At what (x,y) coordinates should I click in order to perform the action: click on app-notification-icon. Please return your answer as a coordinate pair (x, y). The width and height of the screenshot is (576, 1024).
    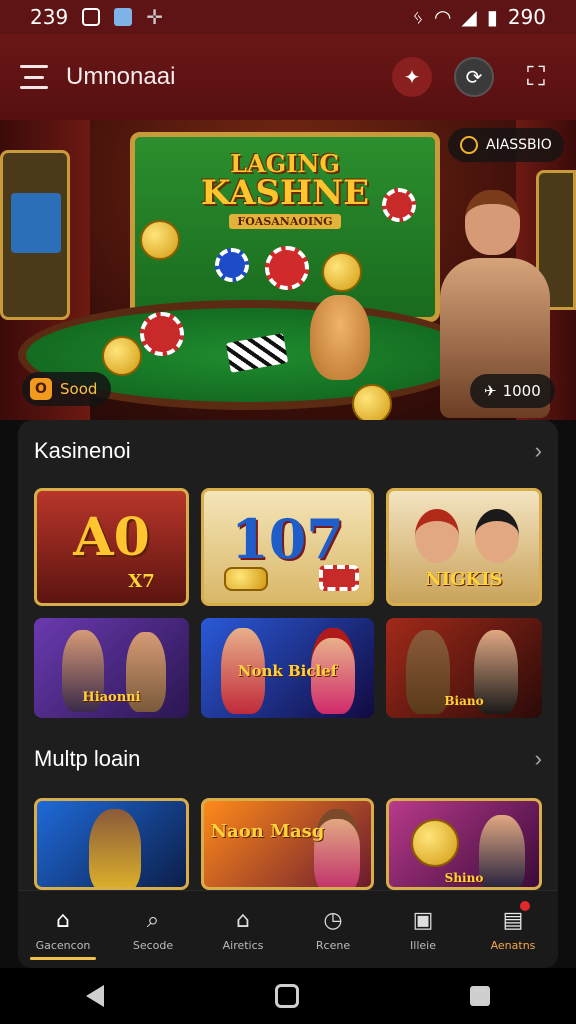
    Looking at the image, I should click on (123, 17).